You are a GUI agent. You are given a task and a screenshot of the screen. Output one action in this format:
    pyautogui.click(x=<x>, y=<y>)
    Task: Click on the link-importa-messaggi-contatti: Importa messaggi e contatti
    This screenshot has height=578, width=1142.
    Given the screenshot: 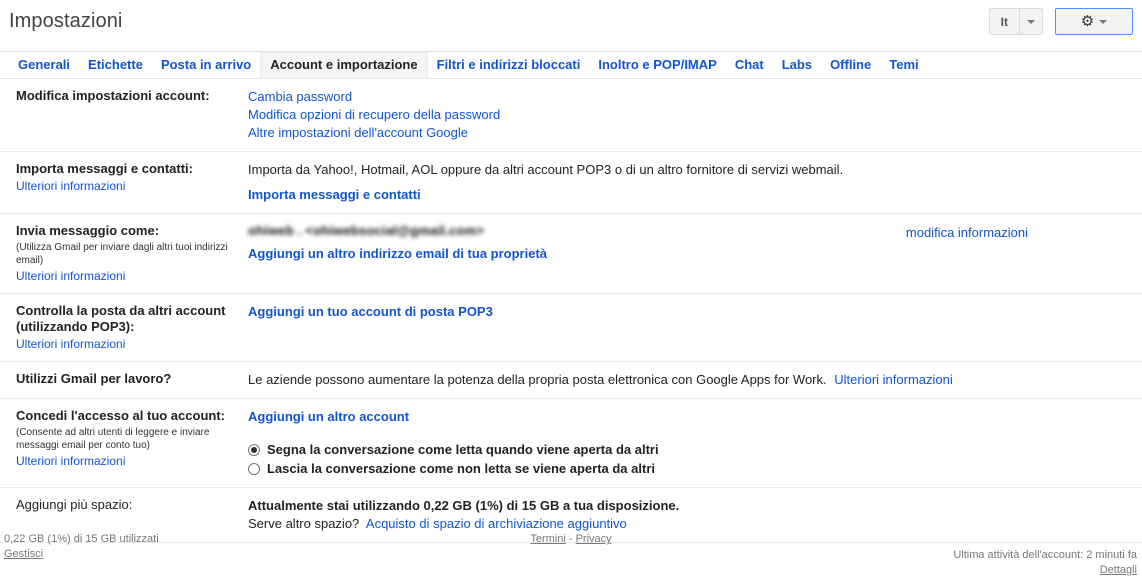 What is the action you would take?
    pyautogui.click(x=334, y=194)
    